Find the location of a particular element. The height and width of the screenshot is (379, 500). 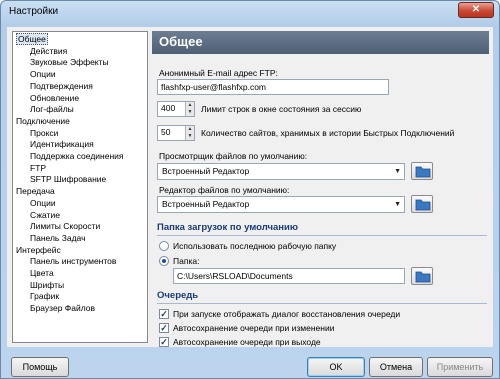

status-limit-value: 400 is located at coordinates (168, 108).